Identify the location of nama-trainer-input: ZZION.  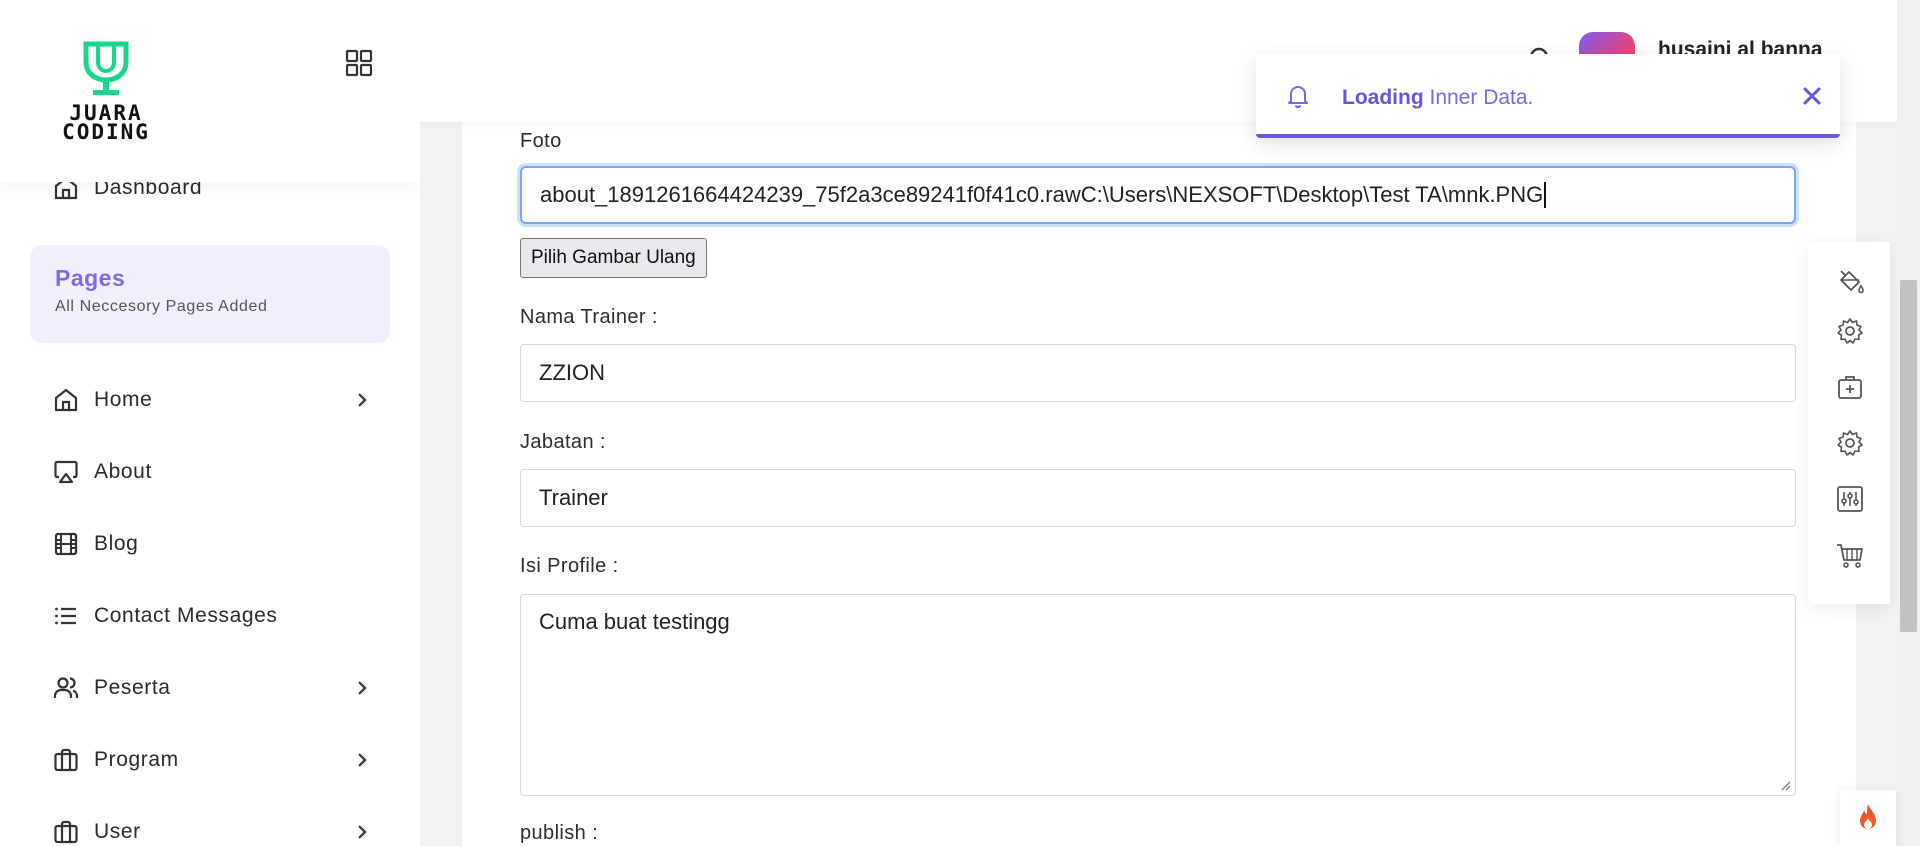
(1158, 373).